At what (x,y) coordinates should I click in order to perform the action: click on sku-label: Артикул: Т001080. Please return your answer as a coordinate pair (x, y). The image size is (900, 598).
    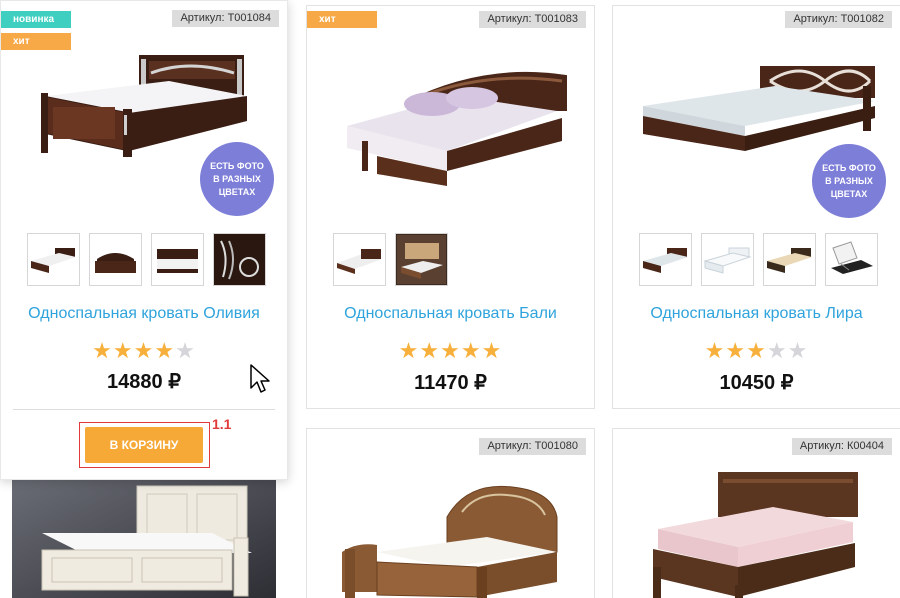
    Looking at the image, I should click on (532, 446).